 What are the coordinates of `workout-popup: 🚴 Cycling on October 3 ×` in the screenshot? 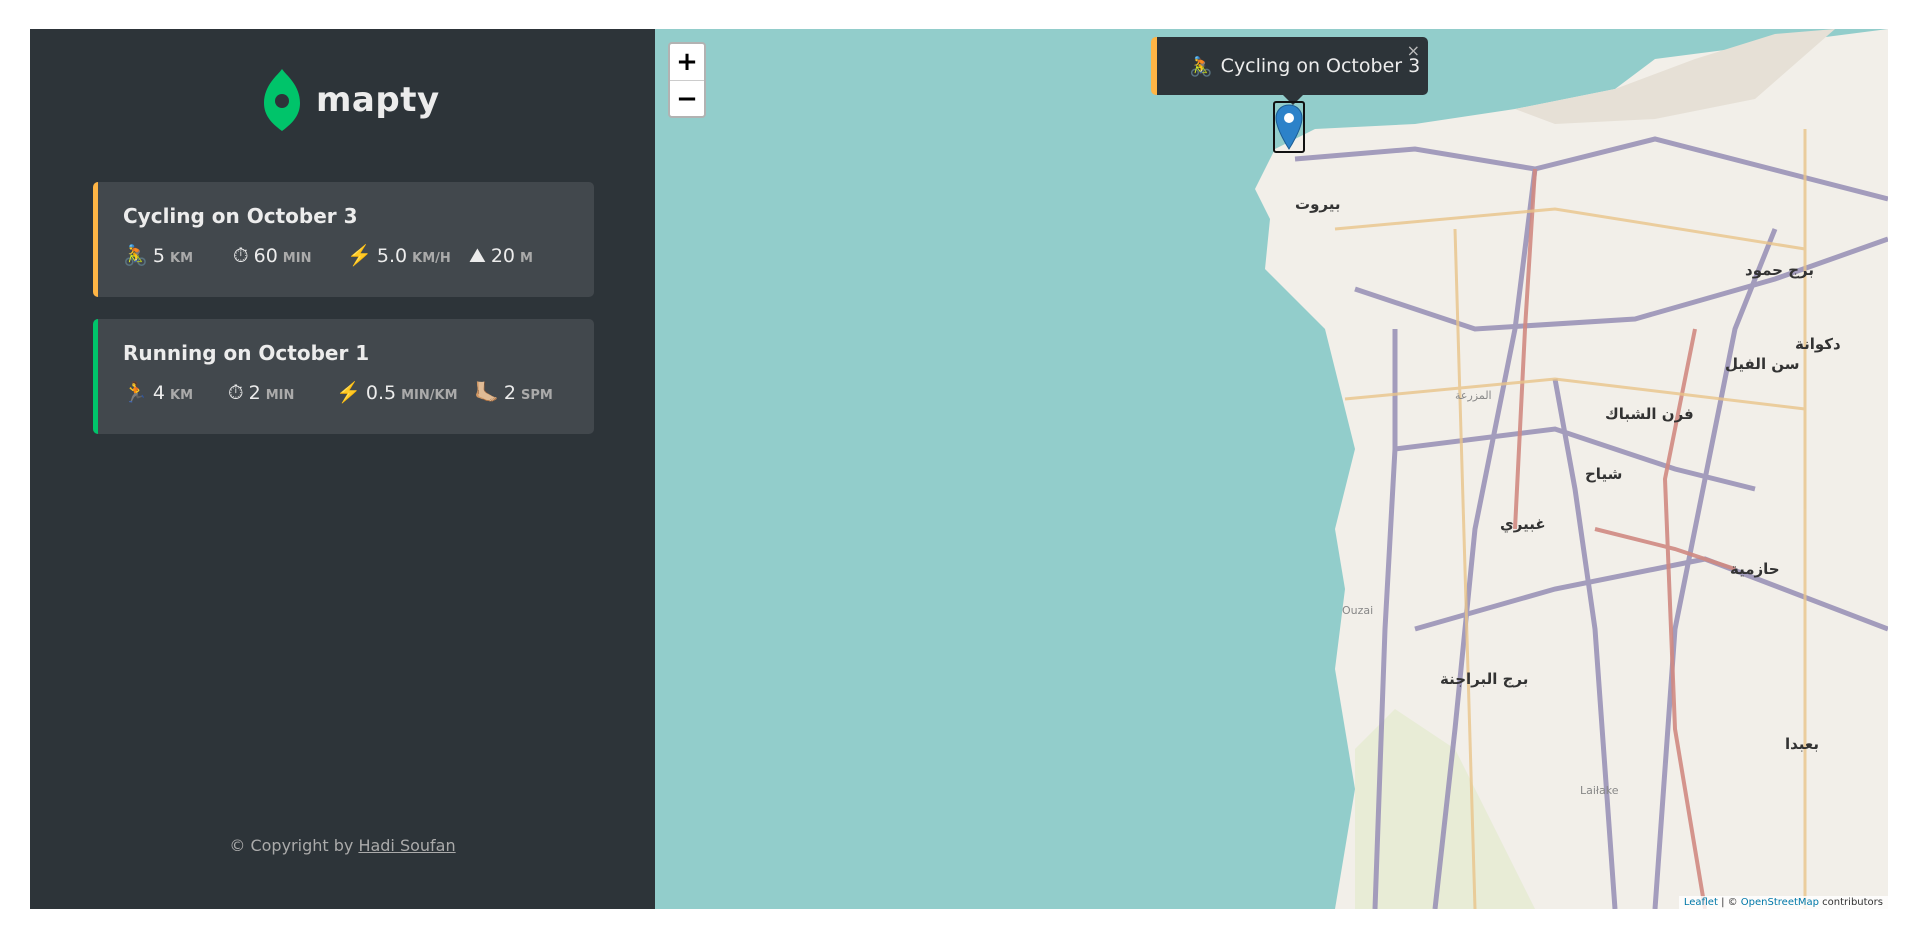 It's located at (1289, 66).